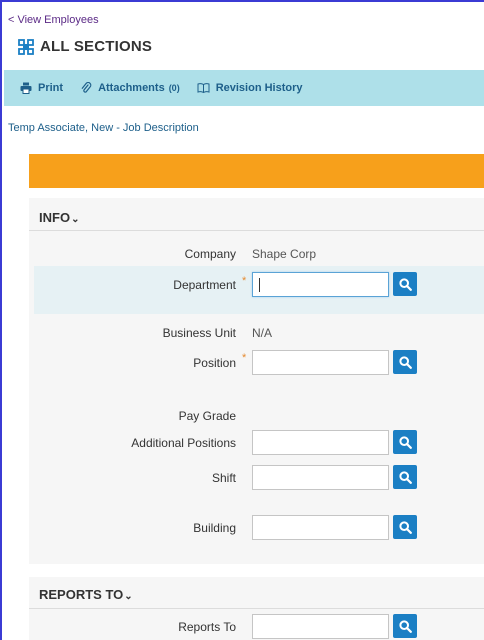  I want to click on reports-to-section-toggle: REPORTS TO⌄, so click(86, 594).